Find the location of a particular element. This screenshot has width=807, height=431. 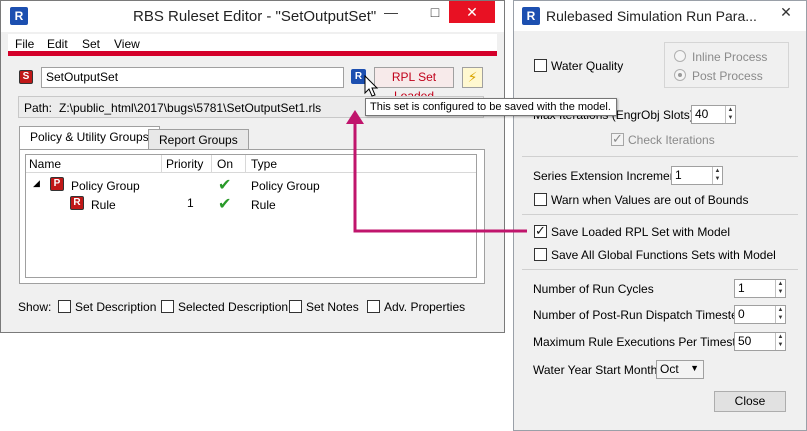

mouse-cursor-icon is located at coordinates (371, 85).